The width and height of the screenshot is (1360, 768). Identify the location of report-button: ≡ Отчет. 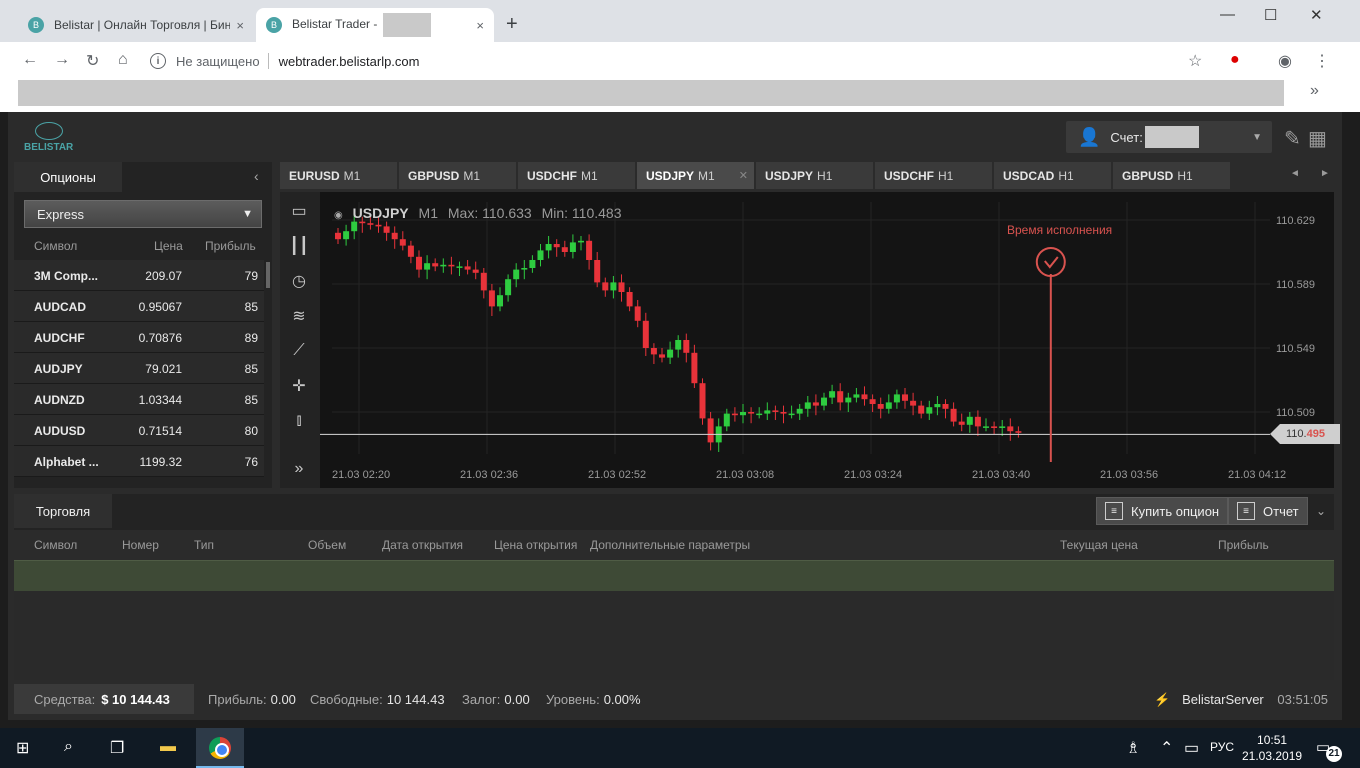
(1268, 511).